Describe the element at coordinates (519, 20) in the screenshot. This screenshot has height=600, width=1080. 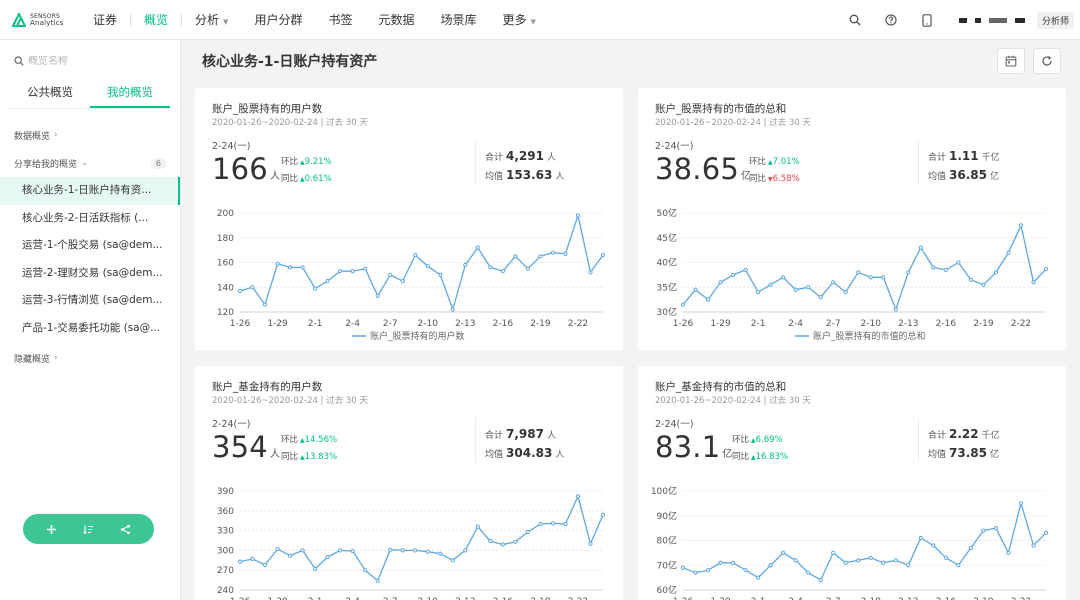
I see `nav-item-7: 更多 ▼` at that location.